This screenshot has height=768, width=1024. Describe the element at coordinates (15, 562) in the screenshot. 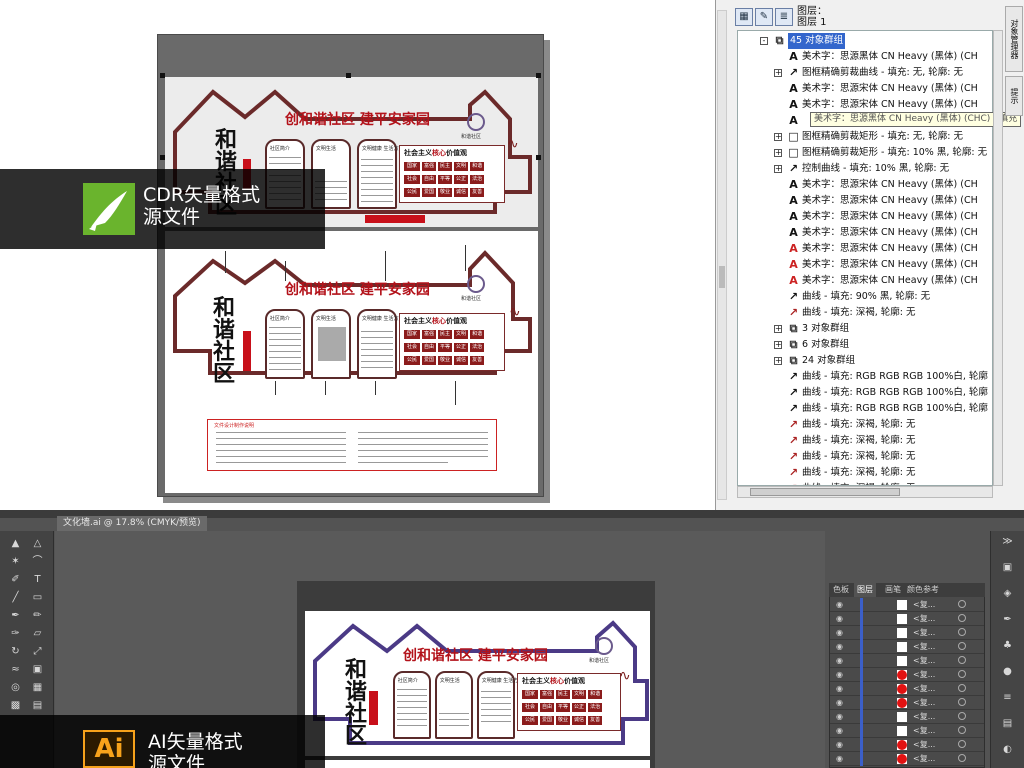

I see `magic-wand-tool-icon: ✶` at that location.